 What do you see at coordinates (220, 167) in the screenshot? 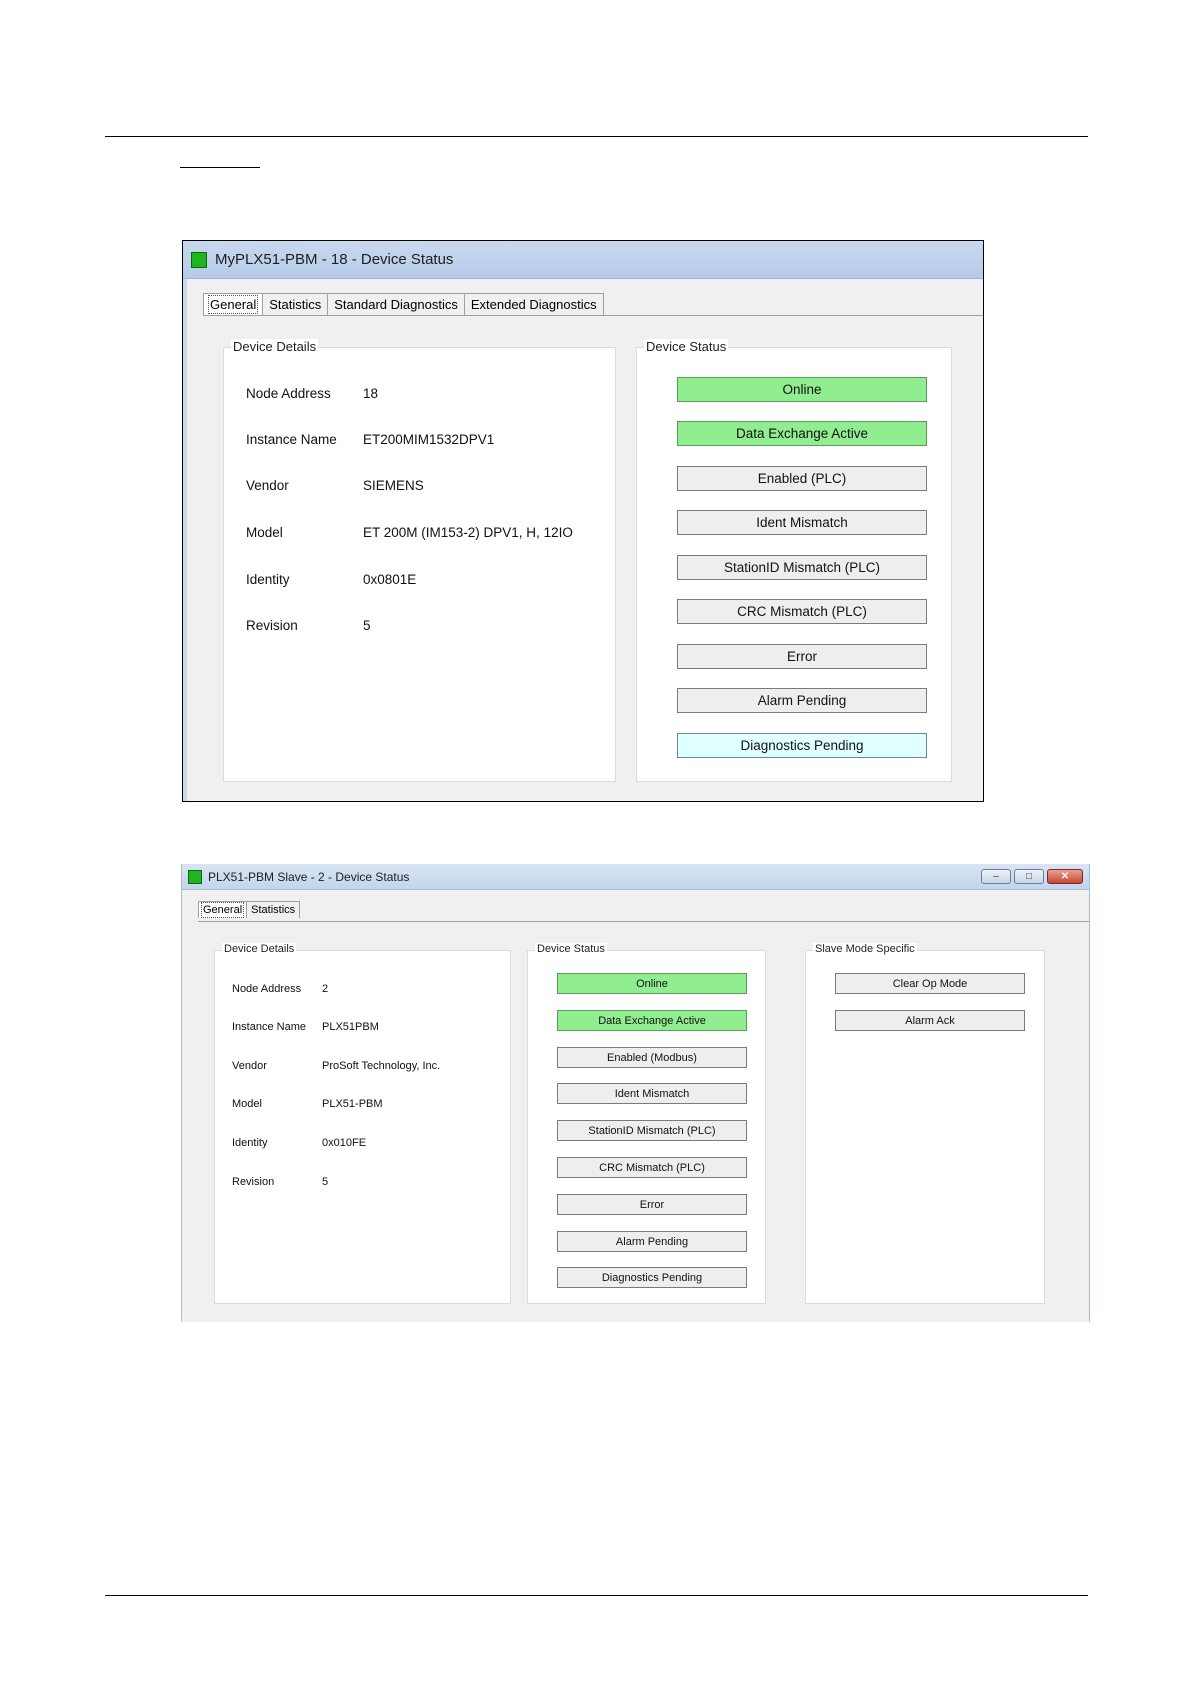
I see `header-underline` at bounding box center [220, 167].